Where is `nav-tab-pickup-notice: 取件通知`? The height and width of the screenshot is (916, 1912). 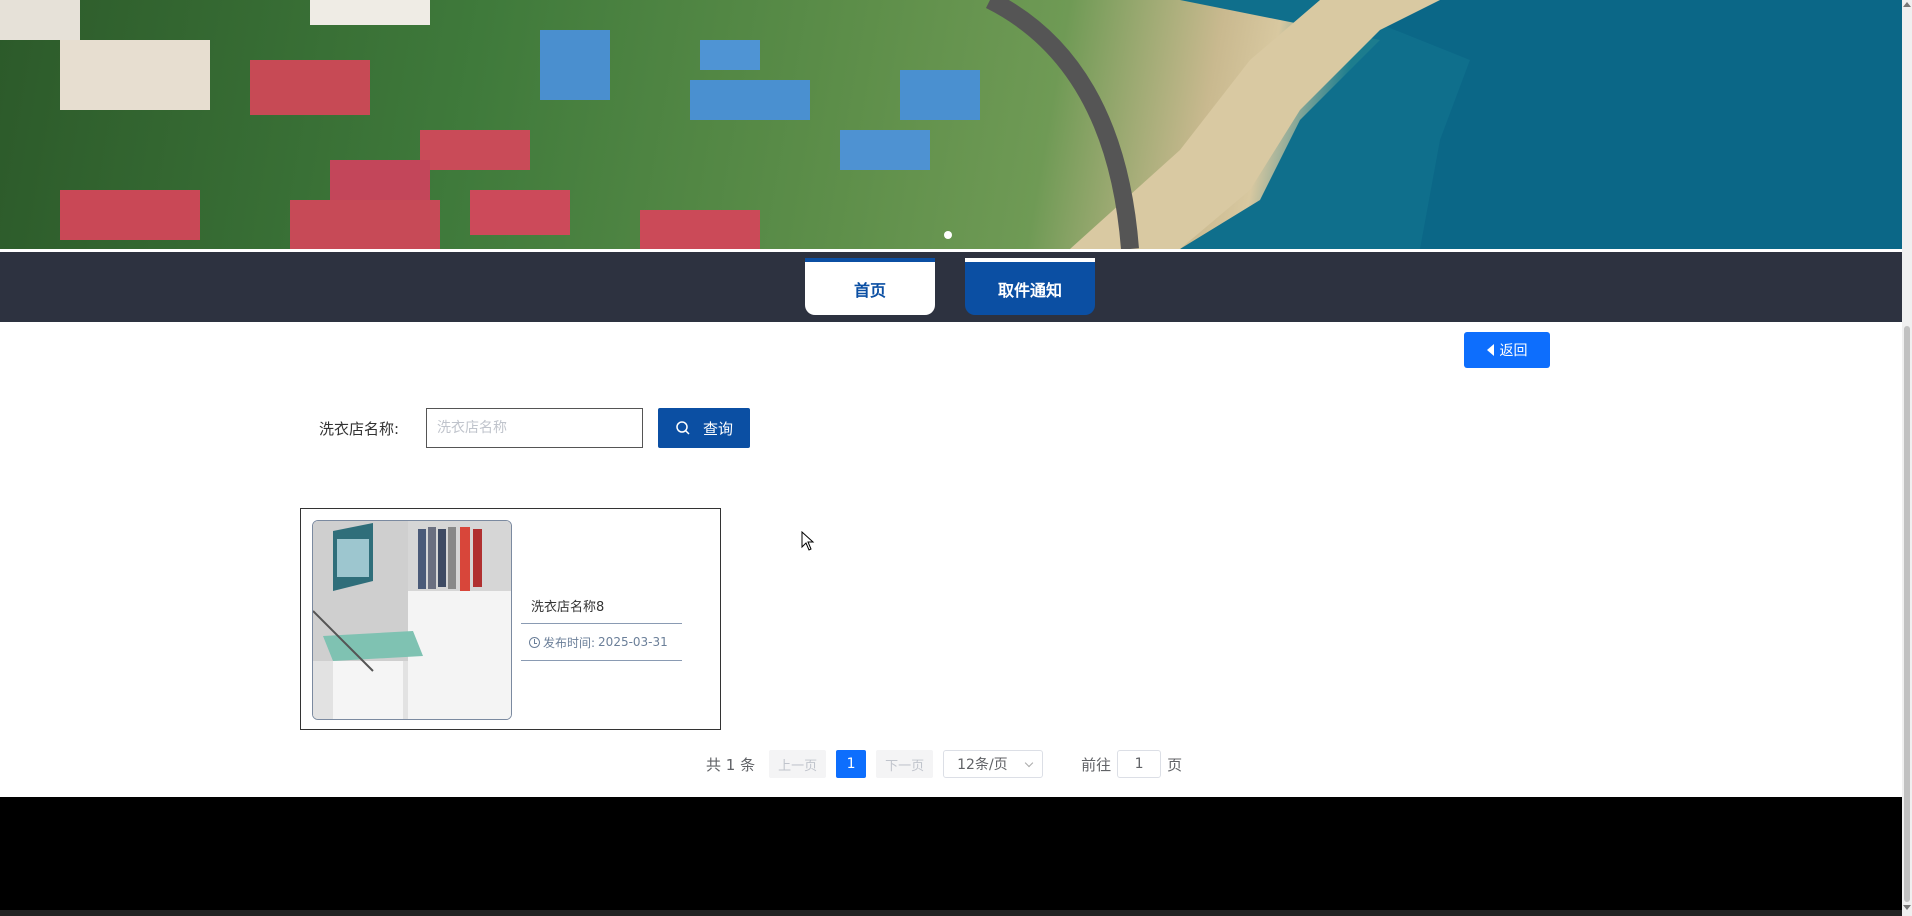
nav-tab-pickup-notice: 取件通知 is located at coordinates (1030, 286).